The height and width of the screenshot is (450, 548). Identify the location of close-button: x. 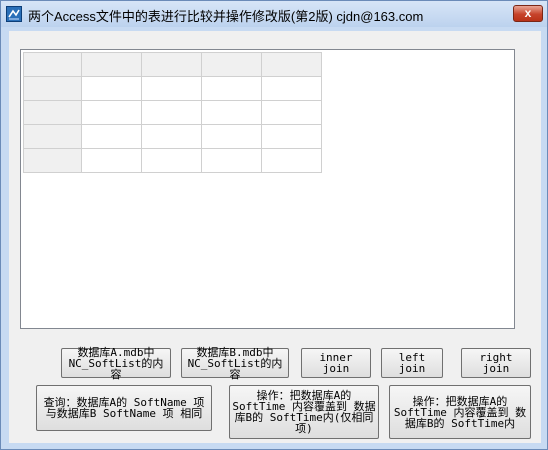
(528, 13).